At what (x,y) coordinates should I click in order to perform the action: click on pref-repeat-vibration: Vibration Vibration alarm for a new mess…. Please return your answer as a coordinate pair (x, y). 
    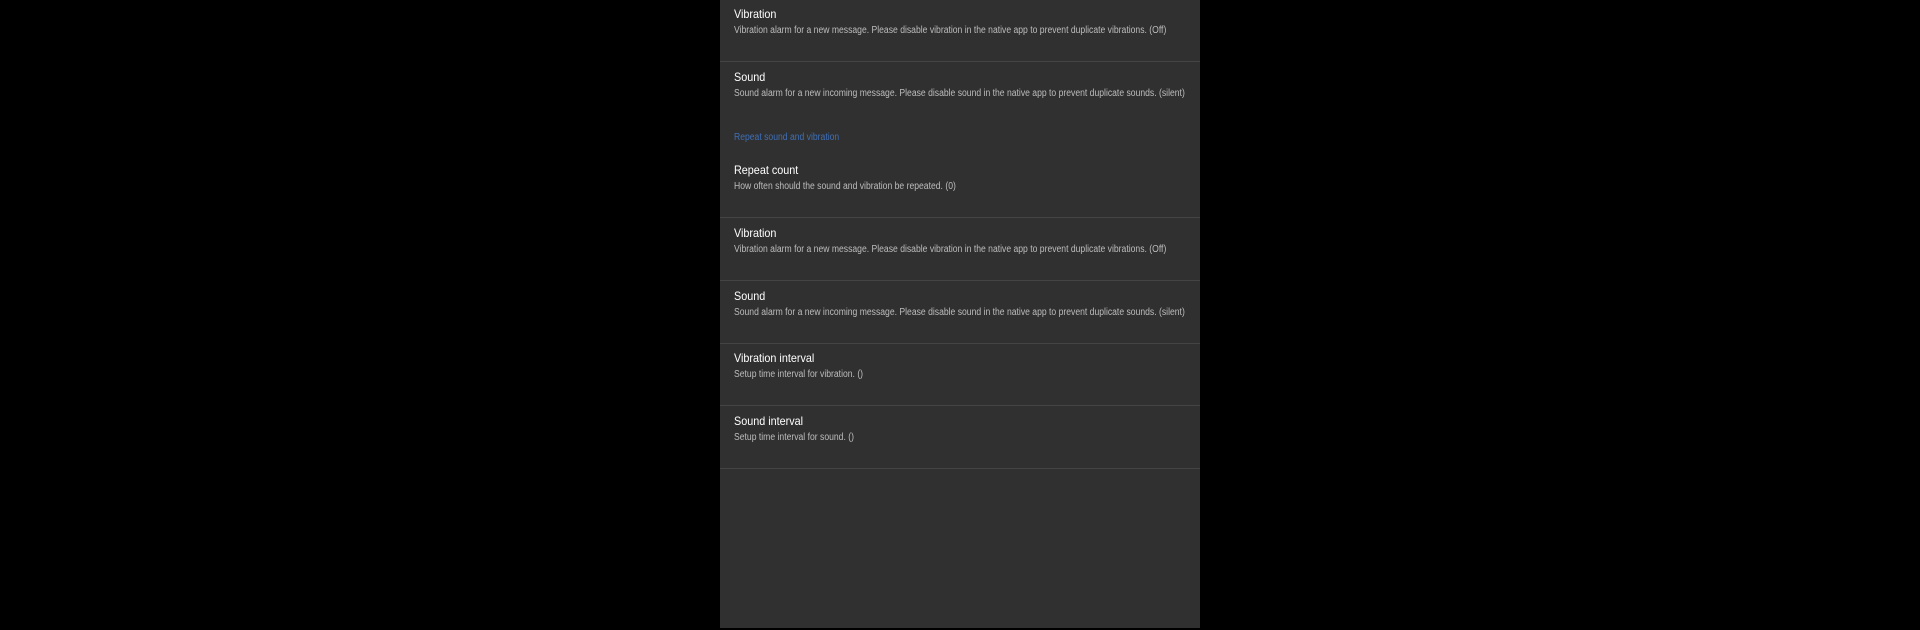
    Looking at the image, I should click on (960, 250).